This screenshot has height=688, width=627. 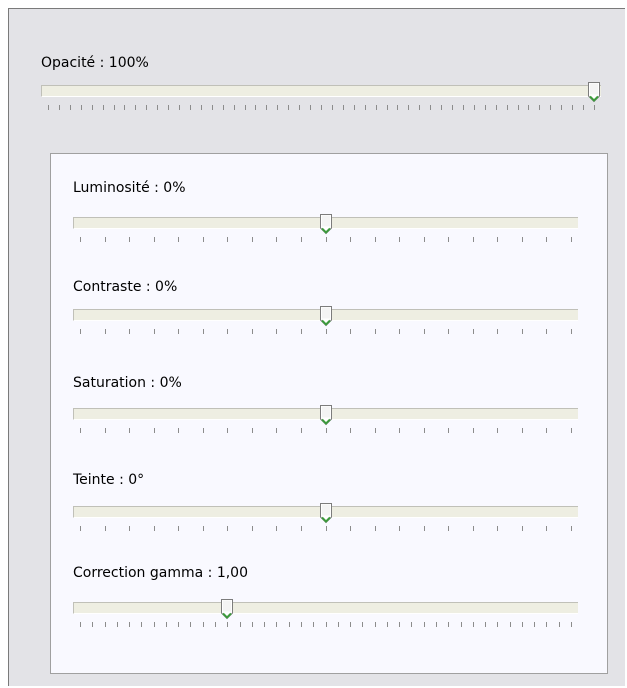 I want to click on brightness-slider-ticks, so click(x=325, y=241).